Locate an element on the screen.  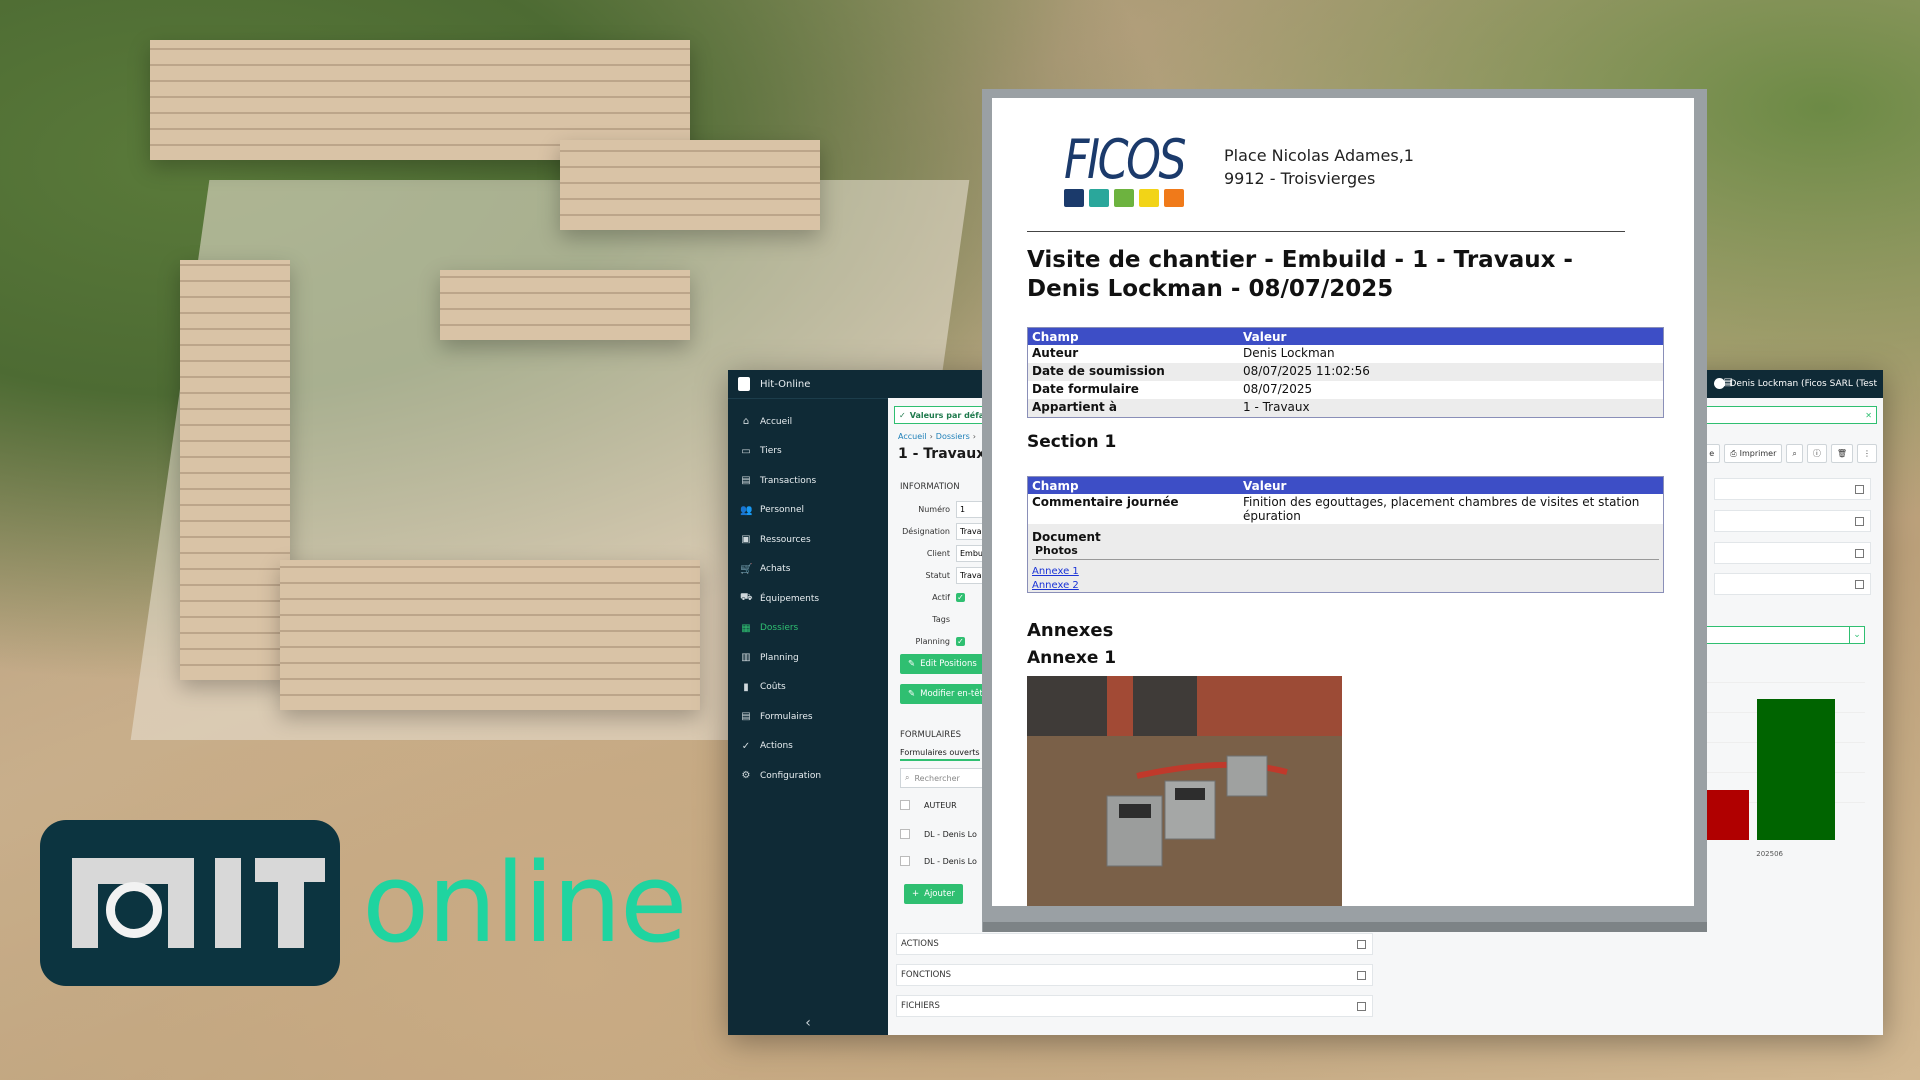
sidebar-brand: Hit-Online is located at coordinates (808, 384).